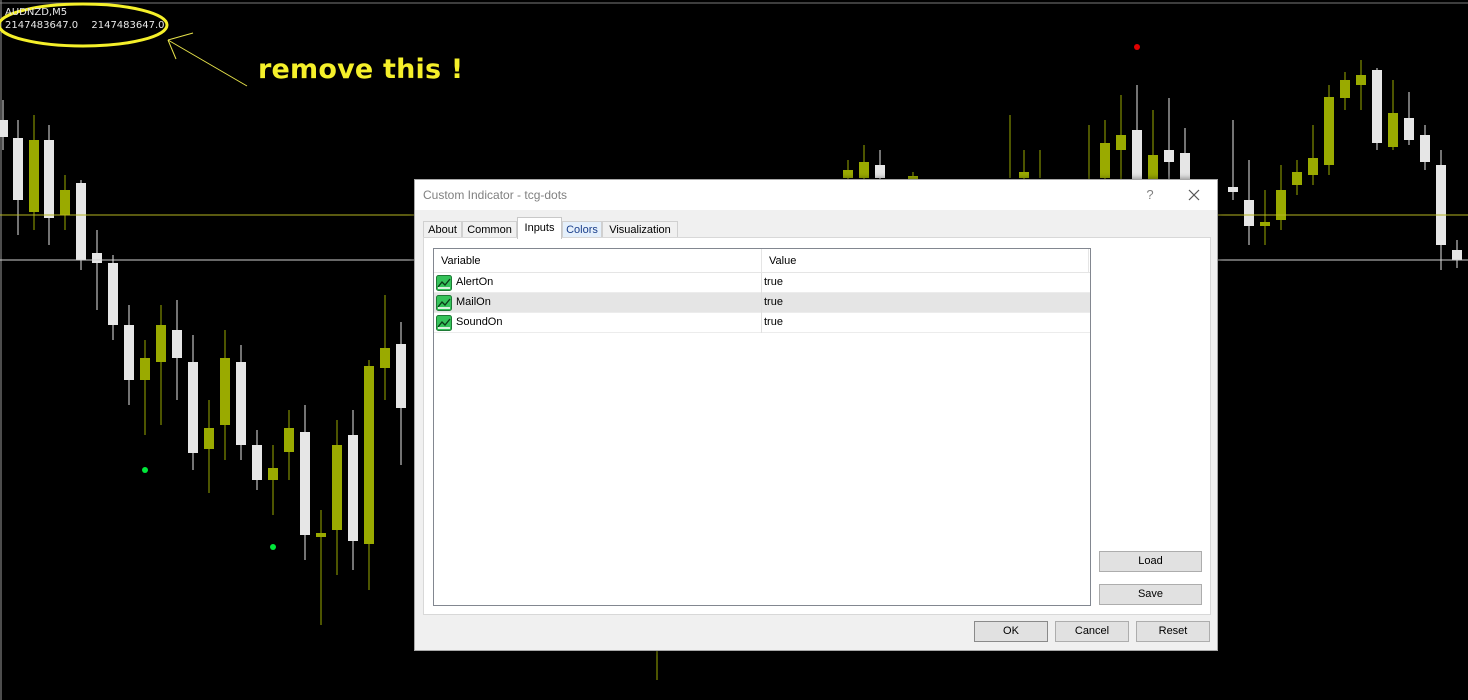 The image size is (1468, 700). I want to click on tab-inputs: Inputs, so click(539, 228).